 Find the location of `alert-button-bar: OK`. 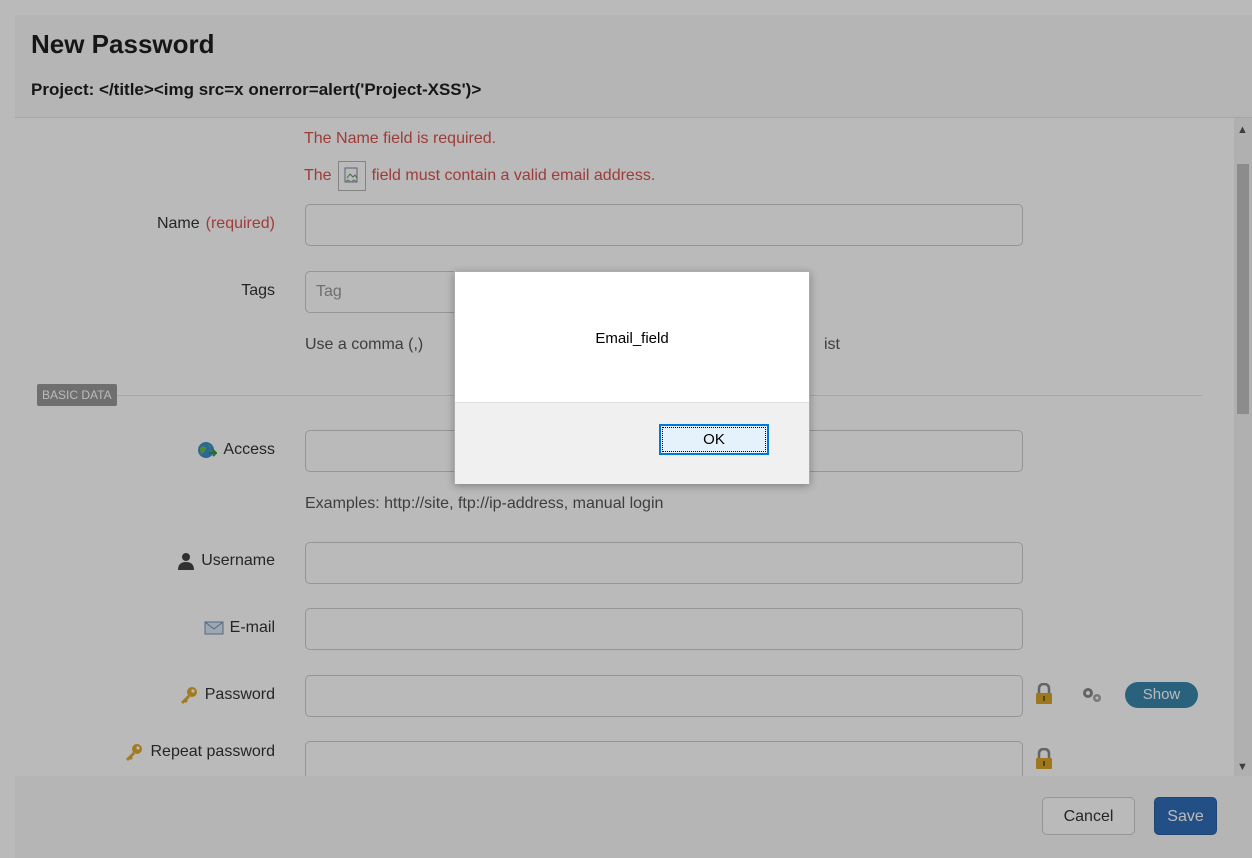

alert-button-bar: OK is located at coordinates (632, 443).